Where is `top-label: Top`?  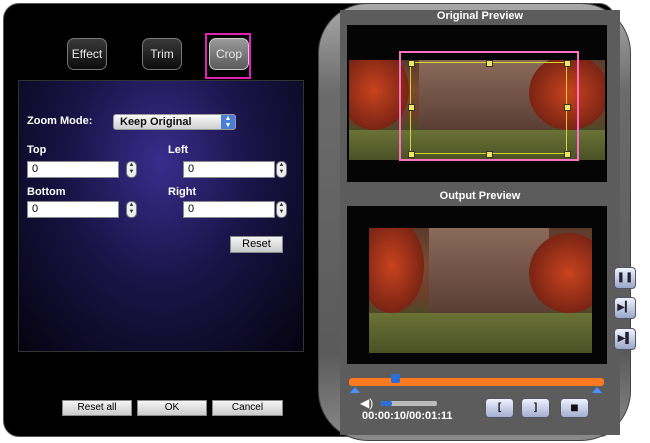
top-label: Top is located at coordinates (37, 150).